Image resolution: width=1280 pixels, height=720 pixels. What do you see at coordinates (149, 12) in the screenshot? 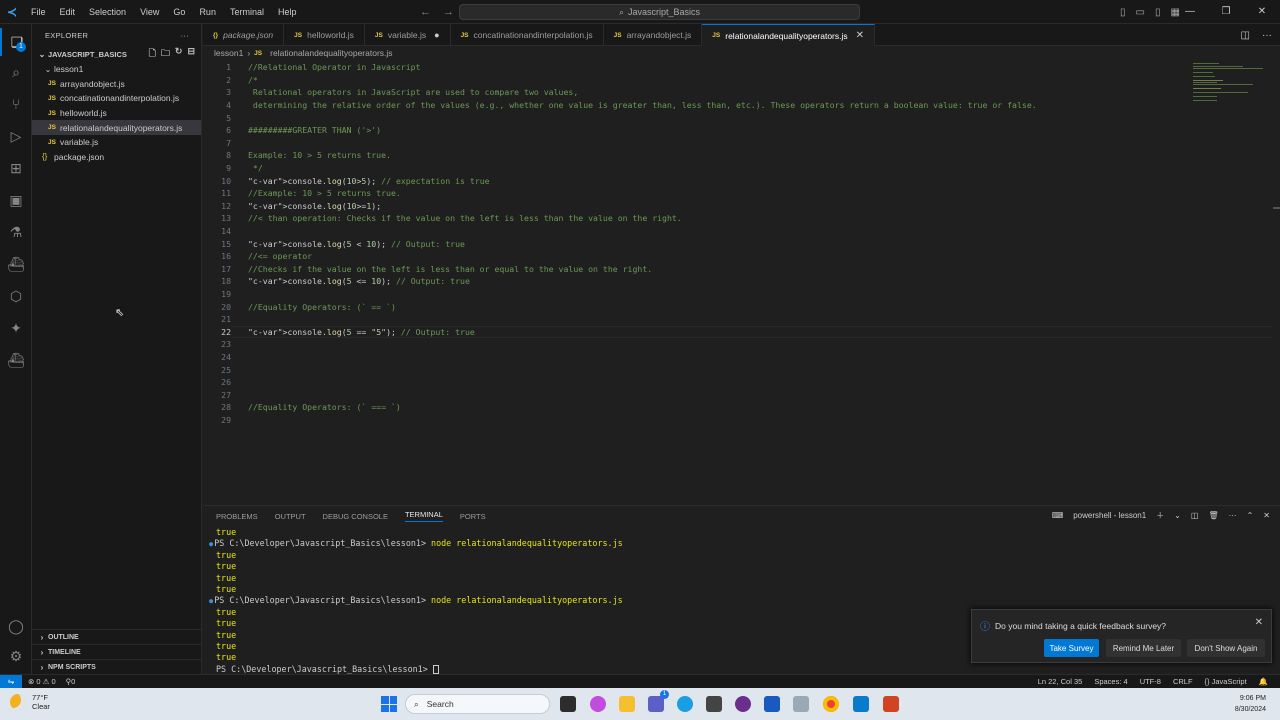
I see `menu-view: View` at bounding box center [149, 12].